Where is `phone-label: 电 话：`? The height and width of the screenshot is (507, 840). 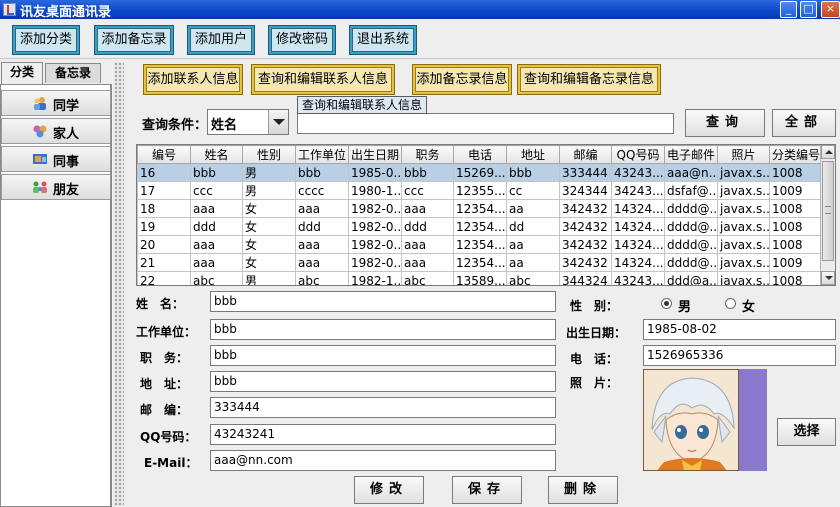
phone-label: 电 话： is located at coordinates (594, 359).